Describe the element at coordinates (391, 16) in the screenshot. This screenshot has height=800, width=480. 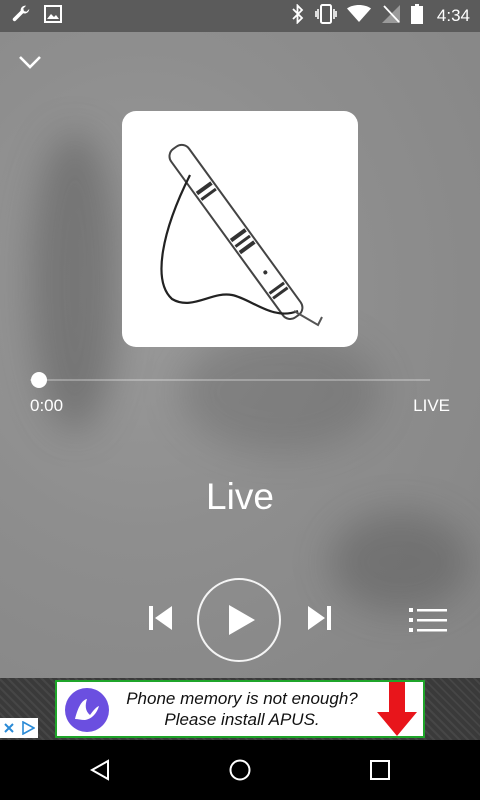
I see `no-signal-icon` at that location.